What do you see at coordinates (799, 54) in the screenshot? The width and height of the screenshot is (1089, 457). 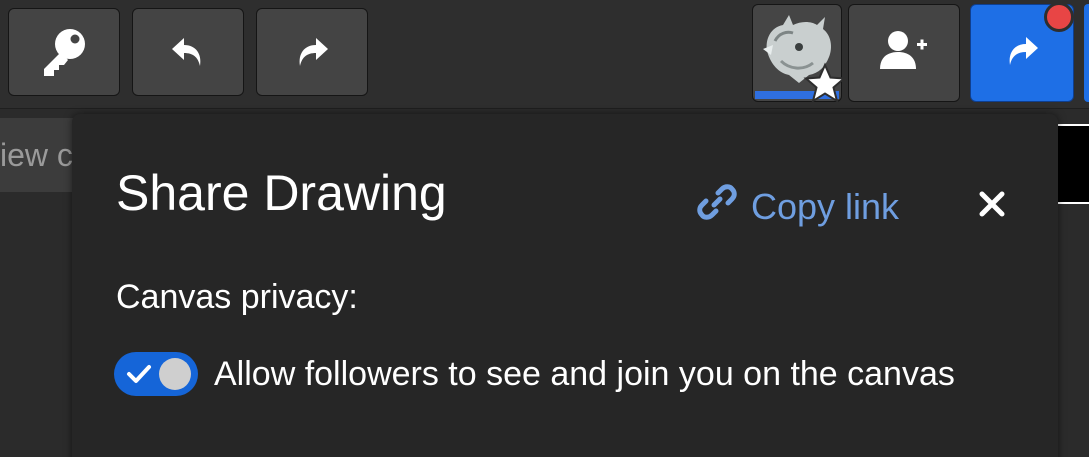 I see `user-avatar-button` at bounding box center [799, 54].